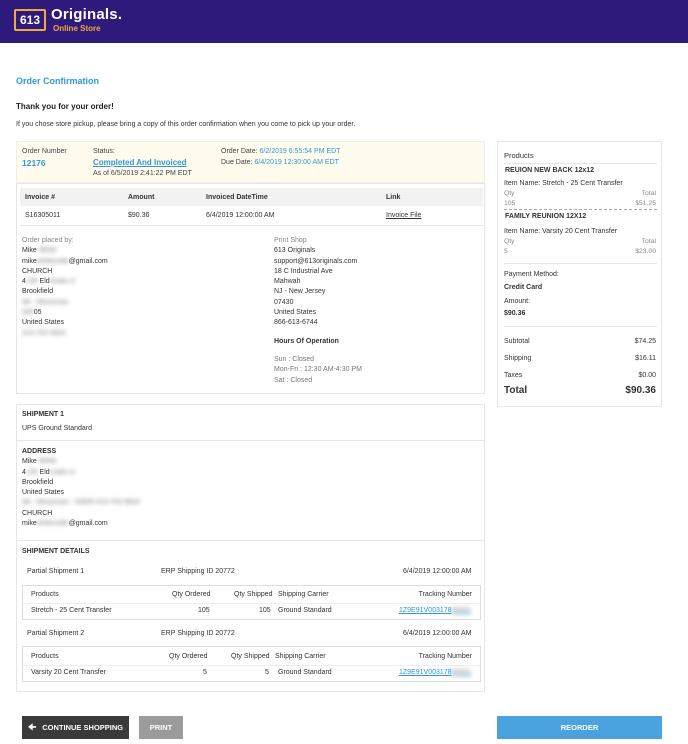 The width and height of the screenshot is (688, 744). What do you see at coordinates (250, 440) in the screenshot?
I see `shipment-divider` at bounding box center [250, 440].